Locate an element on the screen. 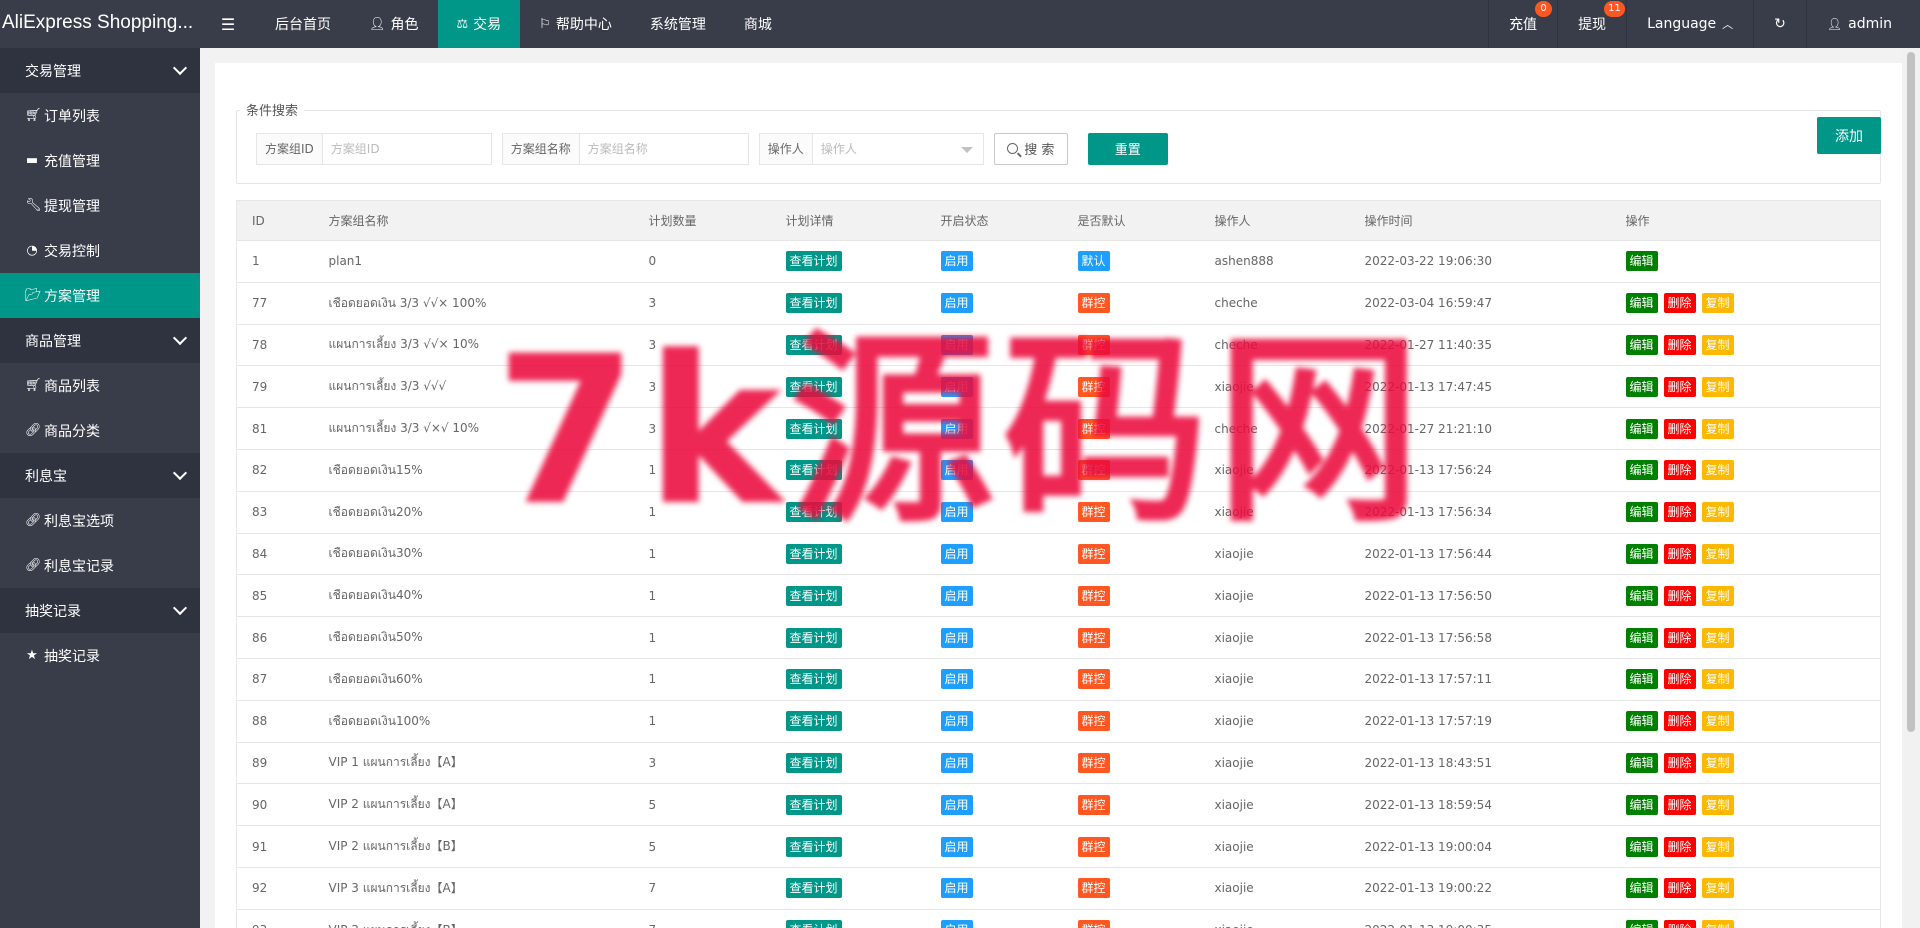 The image size is (1920, 928). sidebar-item-plans: 📂︎ 方案管理 is located at coordinates (100, 295).